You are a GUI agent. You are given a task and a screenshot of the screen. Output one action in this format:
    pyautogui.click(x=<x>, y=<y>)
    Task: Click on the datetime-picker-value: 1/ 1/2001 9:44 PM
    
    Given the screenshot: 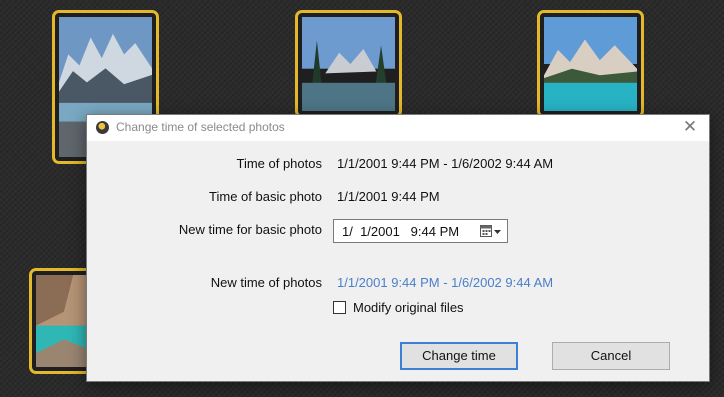 What is the action you would take?
    pyautogui.click(x=400, y=231)
    